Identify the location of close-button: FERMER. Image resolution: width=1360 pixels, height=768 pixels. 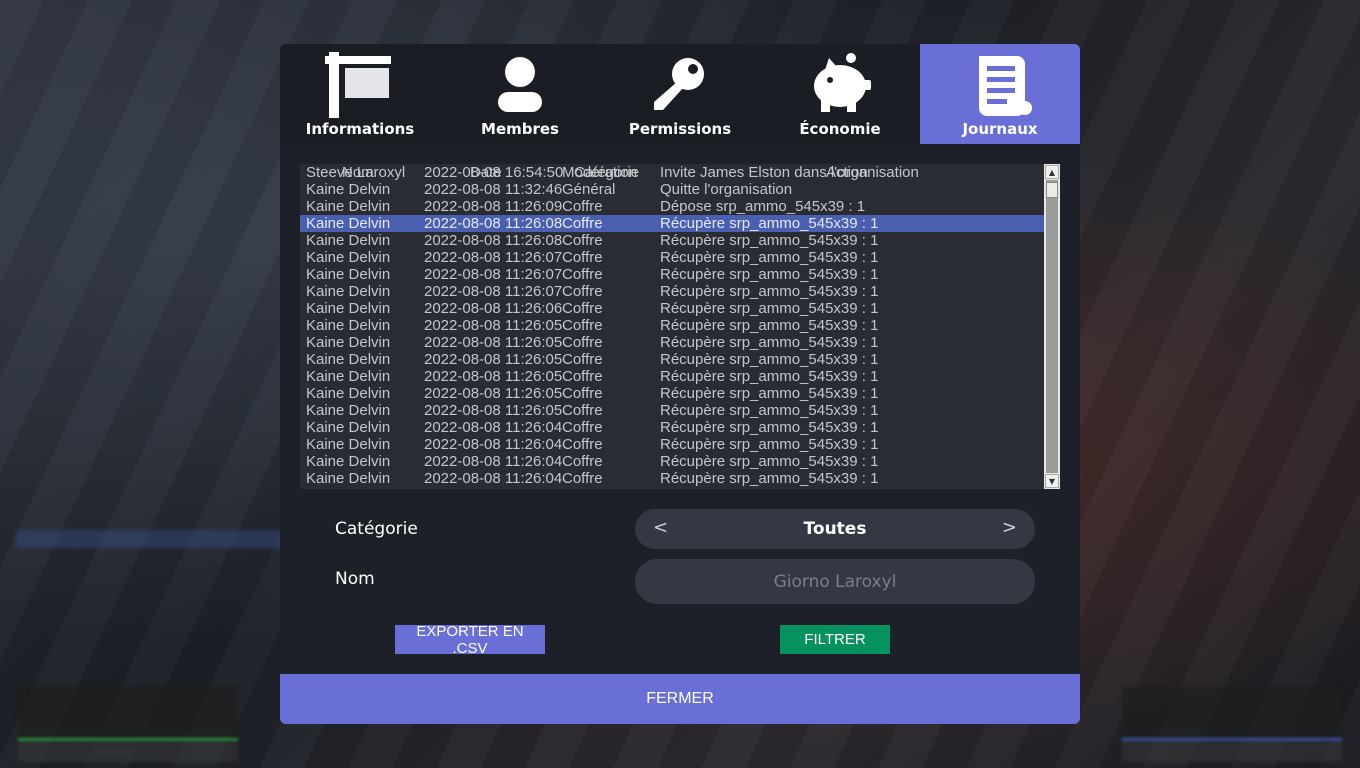
(680, 699).